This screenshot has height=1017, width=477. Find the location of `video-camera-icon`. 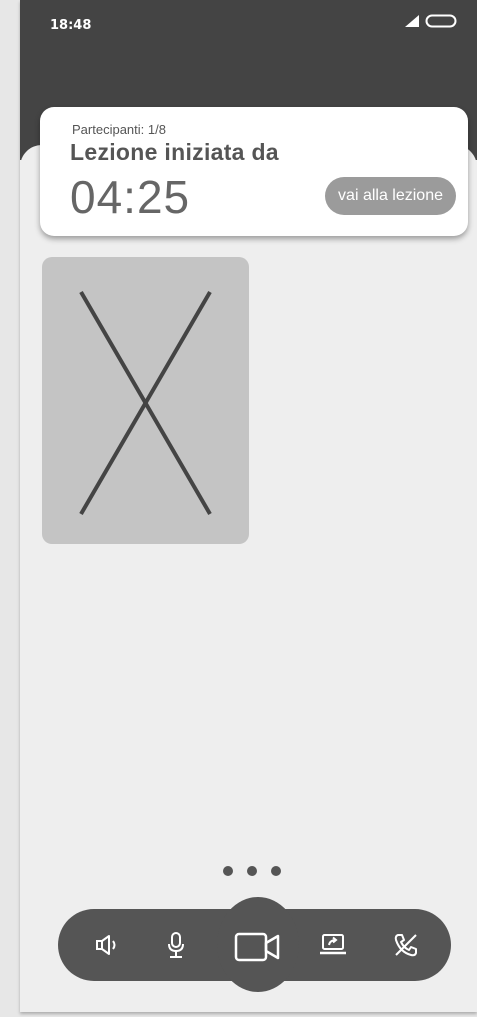

video-camera-icon is located at coordinates (257, 947).